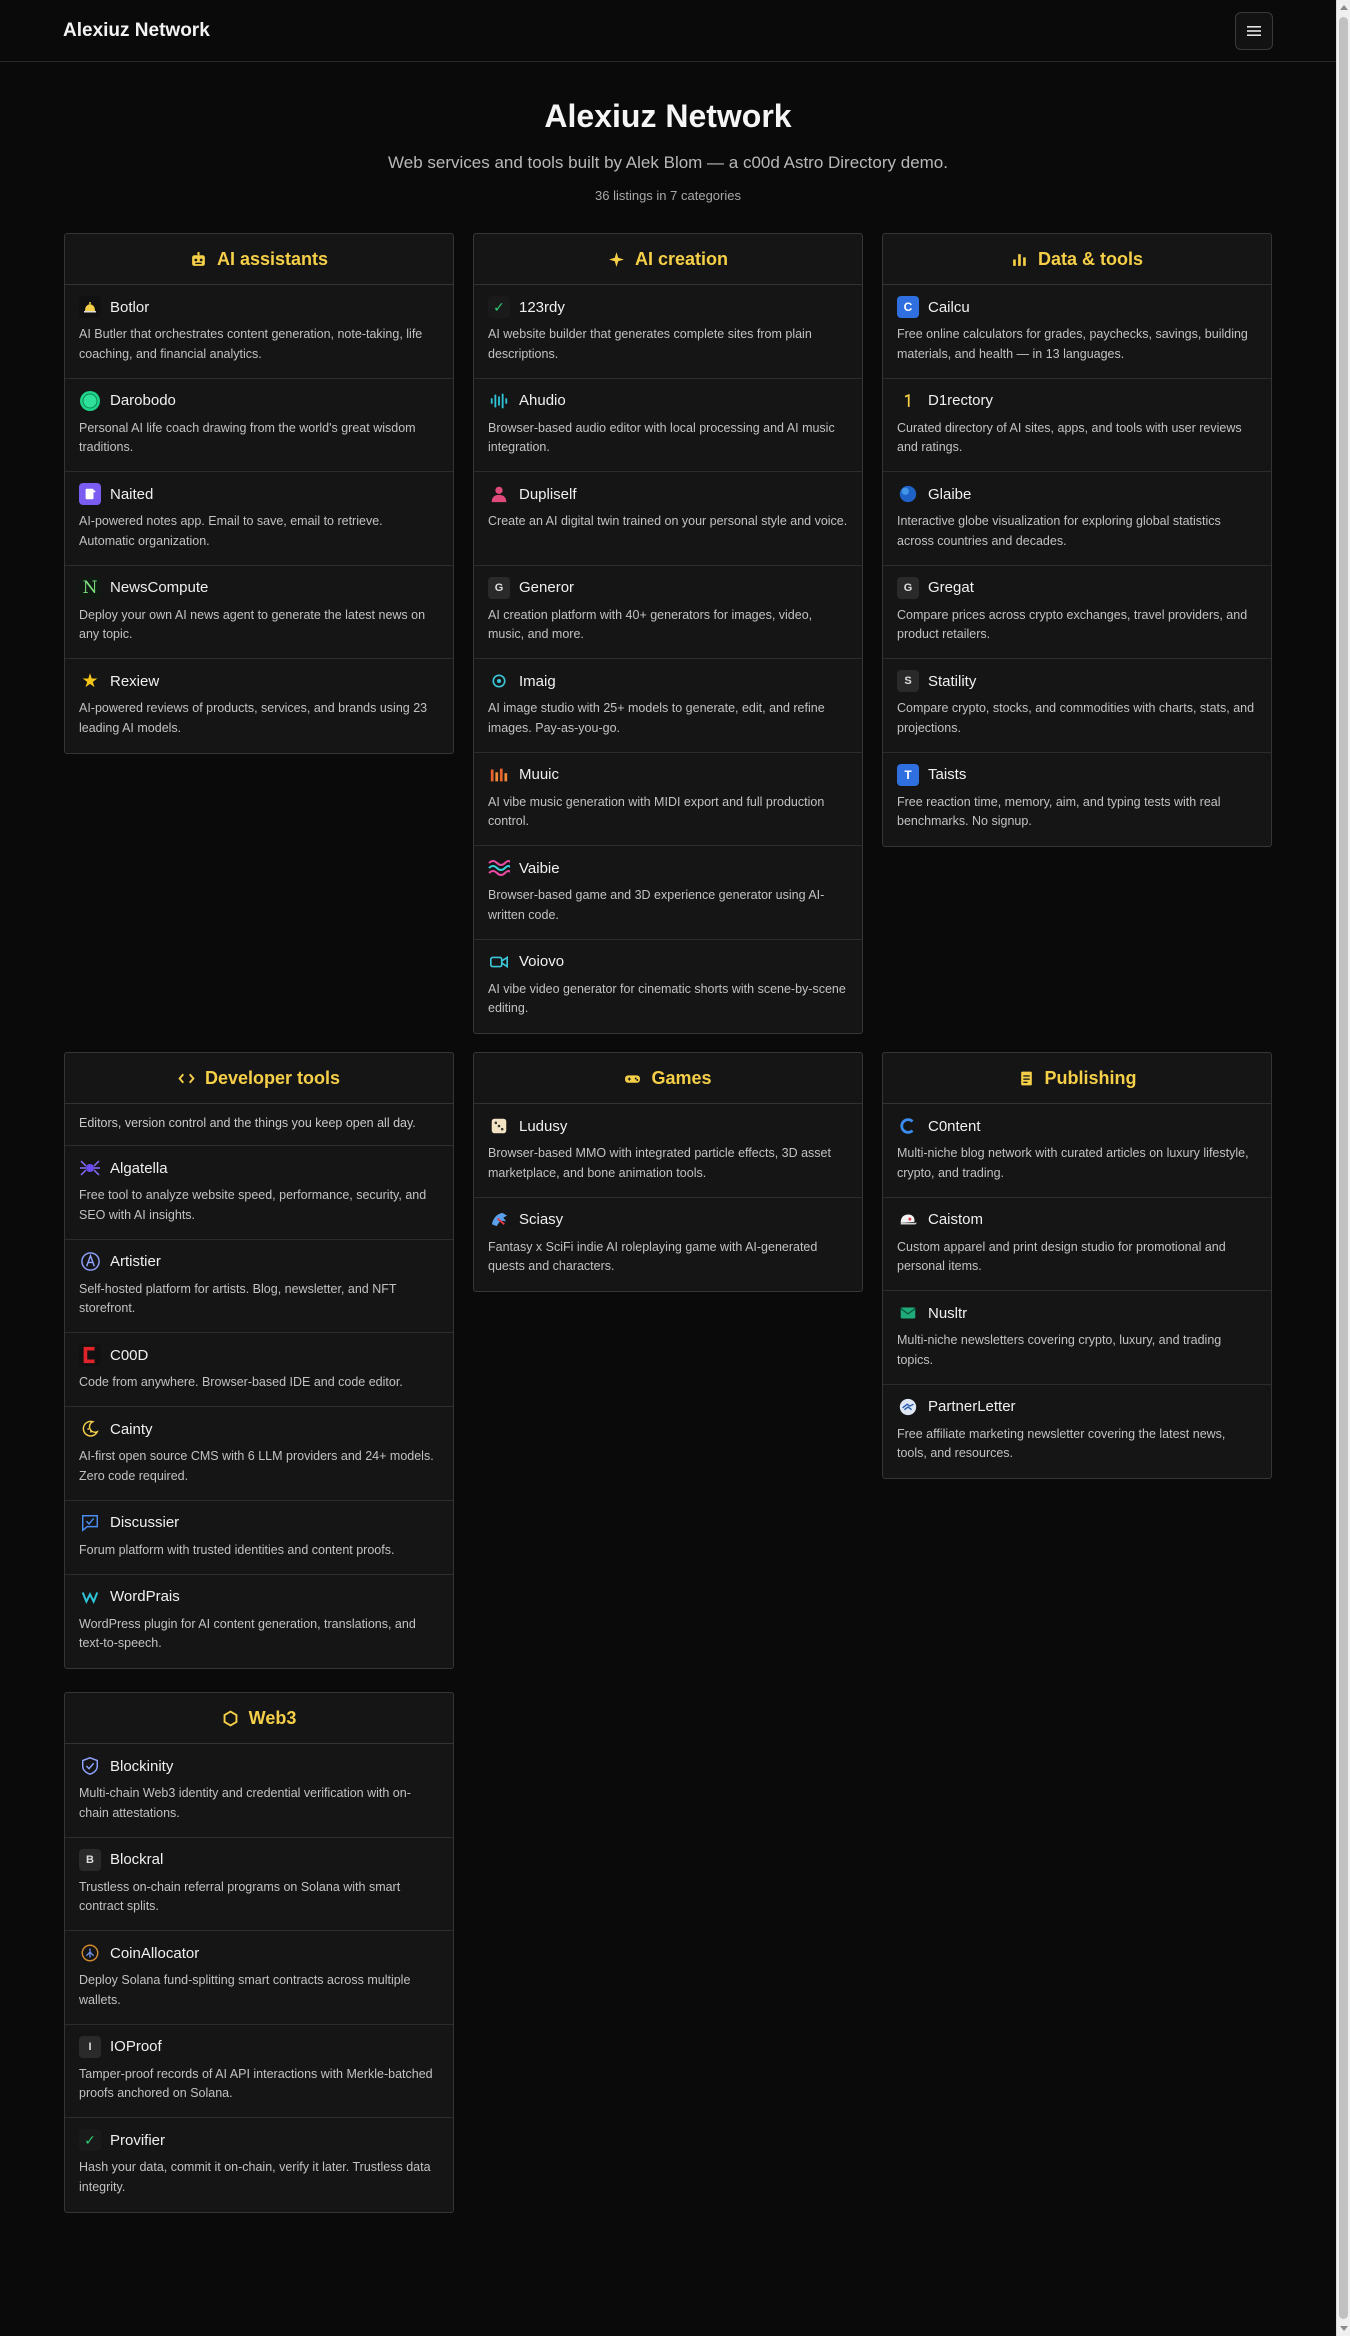 The image size is (1350, 2336). Describe the element at coordinates (972, 1406) in the screenshot. I see `listing-name: PartnerLetter` at that location.